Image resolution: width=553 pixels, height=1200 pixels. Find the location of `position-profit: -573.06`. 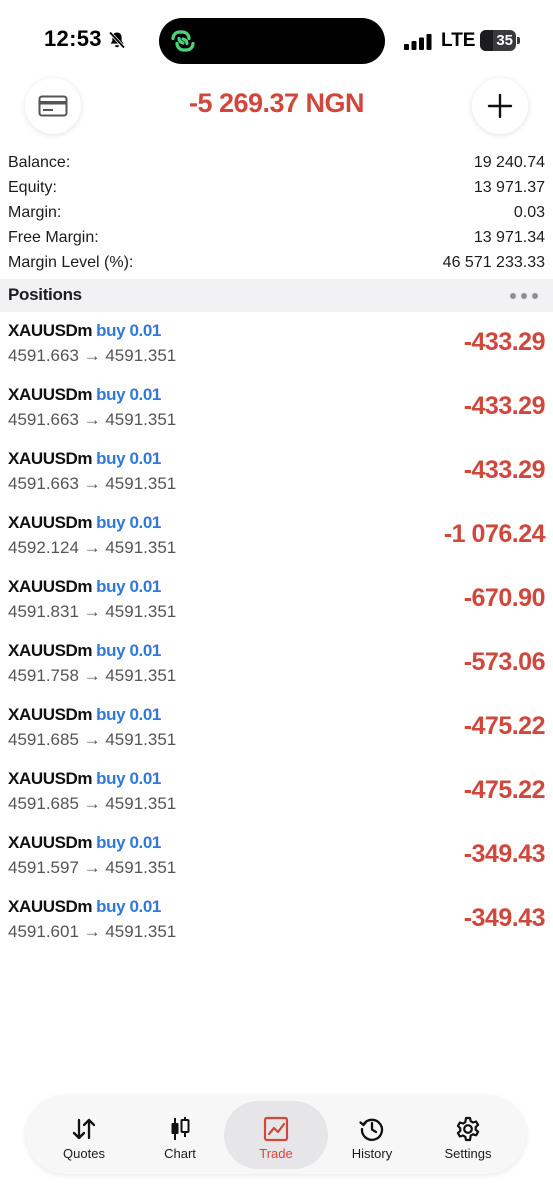

position-profit: -573.06 is located at coordinates (504, 662).